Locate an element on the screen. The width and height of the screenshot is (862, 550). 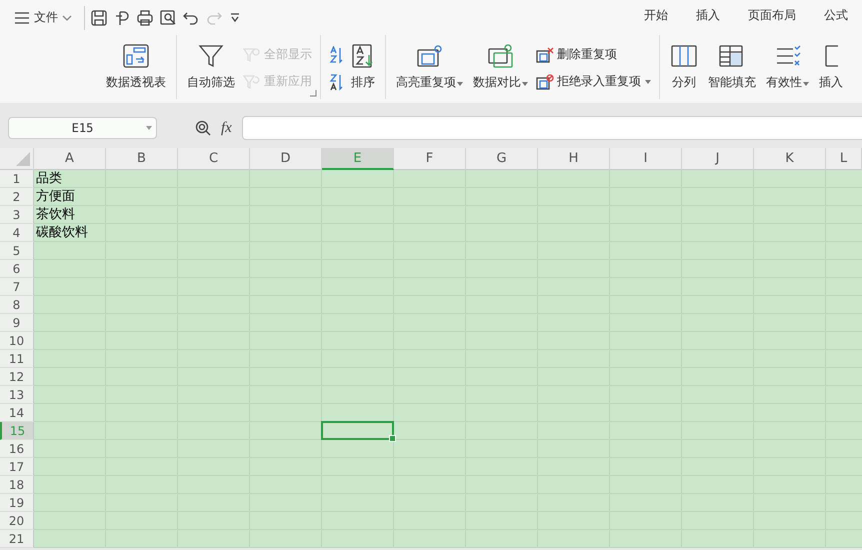
ribbon-button: 拒绝录入重复项 is located at coordinates (593, 81).